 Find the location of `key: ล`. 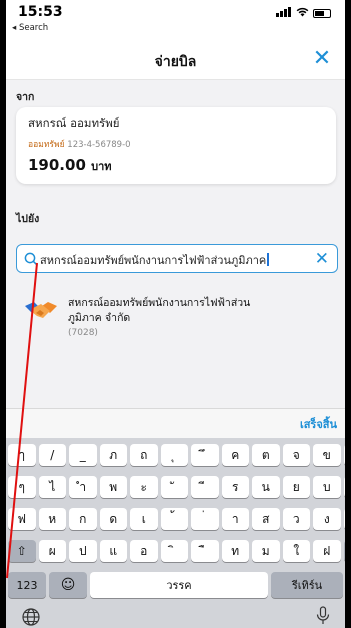

key: ล is located at coordinates (344, 487).